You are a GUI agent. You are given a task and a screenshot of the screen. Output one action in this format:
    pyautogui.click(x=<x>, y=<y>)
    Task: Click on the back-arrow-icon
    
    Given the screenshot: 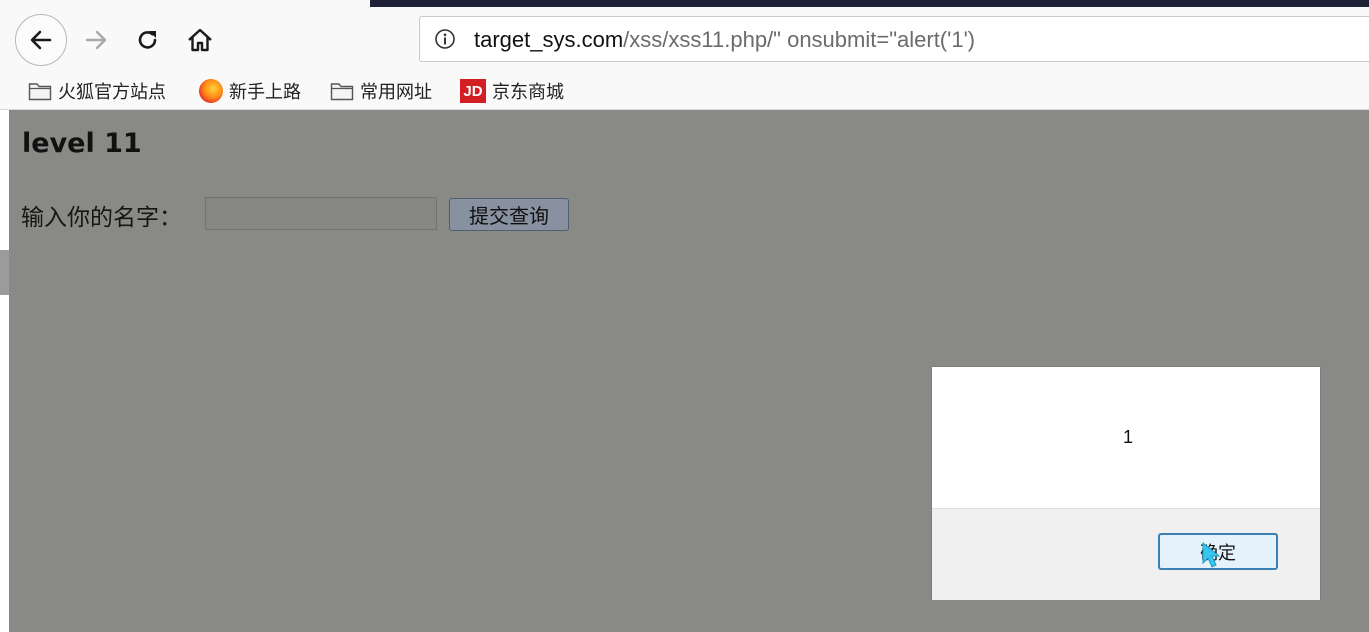 What is the action you would take?
    pyautogui.click(x=41, y=40)
    